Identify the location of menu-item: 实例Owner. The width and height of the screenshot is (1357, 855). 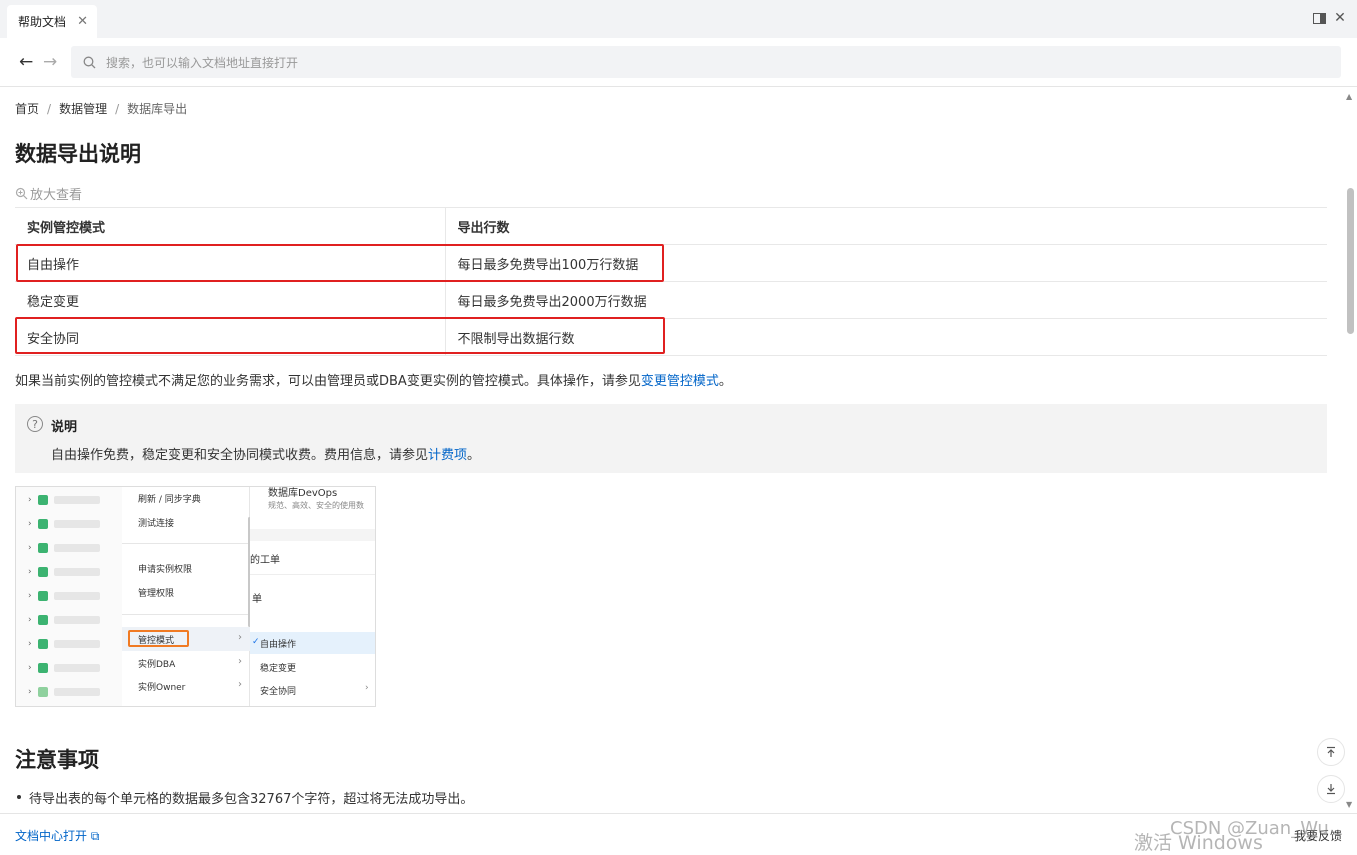
(162, 688).